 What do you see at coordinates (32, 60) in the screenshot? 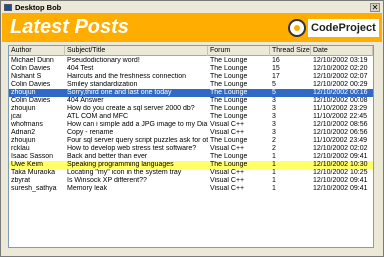
I see `author-cell: Michael Dunn` at bounding box center [32, 60].